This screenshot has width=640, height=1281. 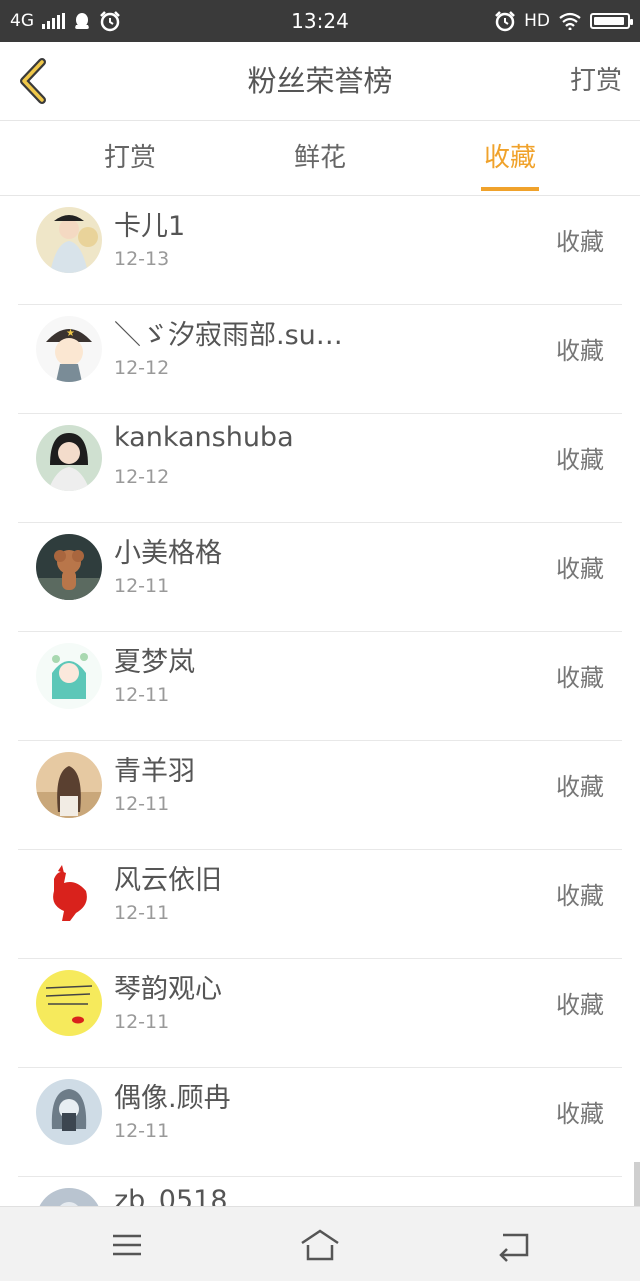 I want to click on app-header: 粉丝荣誉榜 打赏, so click(x=320, y=81).